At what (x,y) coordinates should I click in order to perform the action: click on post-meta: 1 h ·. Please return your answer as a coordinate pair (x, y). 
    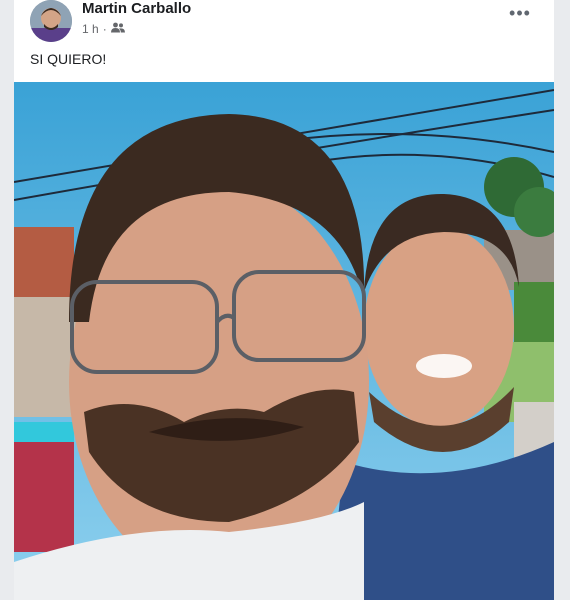
    Looking at the image, I should click on (103, 29).